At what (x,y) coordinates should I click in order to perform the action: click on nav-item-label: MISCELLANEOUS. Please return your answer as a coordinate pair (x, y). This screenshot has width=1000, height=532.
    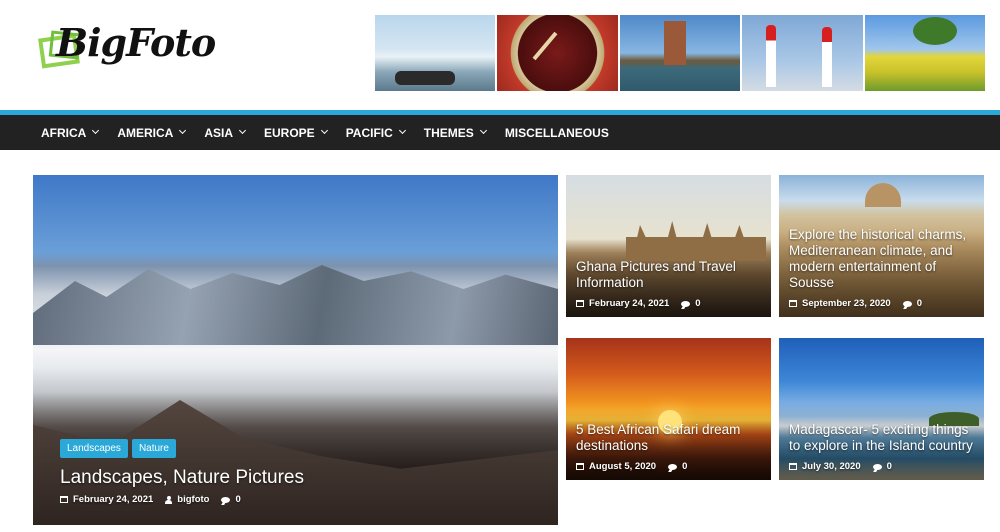
    Looking at the image, I should click on (556, 132).